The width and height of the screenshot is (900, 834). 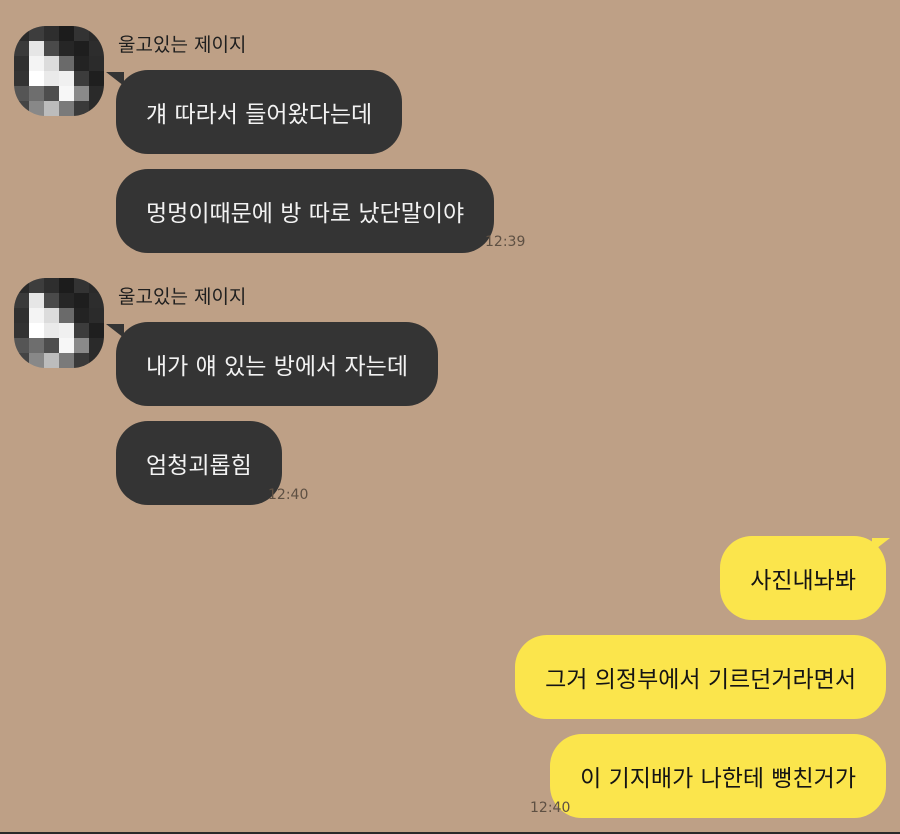 What do you see at coordinates (259, 112) in the screenshot?
I see `incoming-message: 걔 따라서 들어왔다는데` at bounding box center [259, 112].